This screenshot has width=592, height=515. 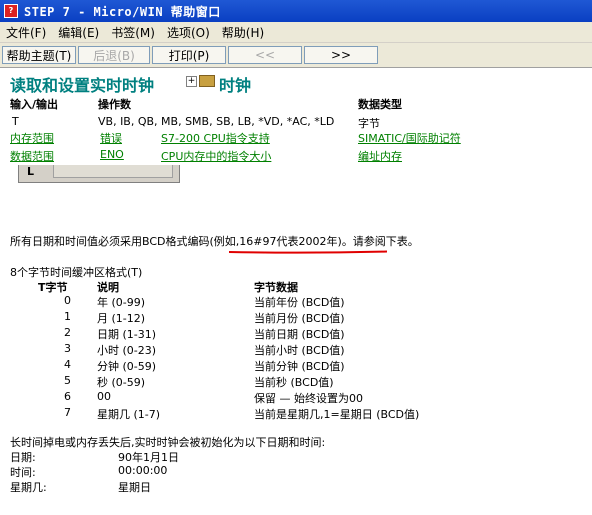 What do you see at coordinates (15, 121) in the screenshot?
I see `io-value: T` at bounding box center [15, 121].